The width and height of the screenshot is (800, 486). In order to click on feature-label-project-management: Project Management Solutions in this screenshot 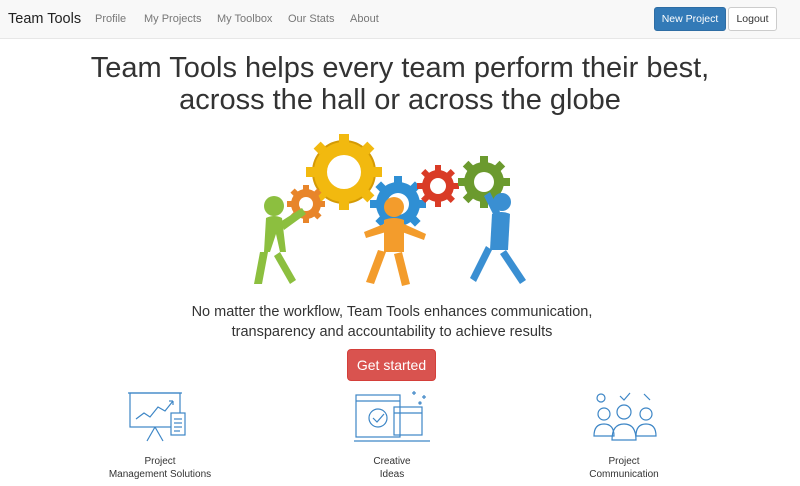, I will do `click(160, 468)`.